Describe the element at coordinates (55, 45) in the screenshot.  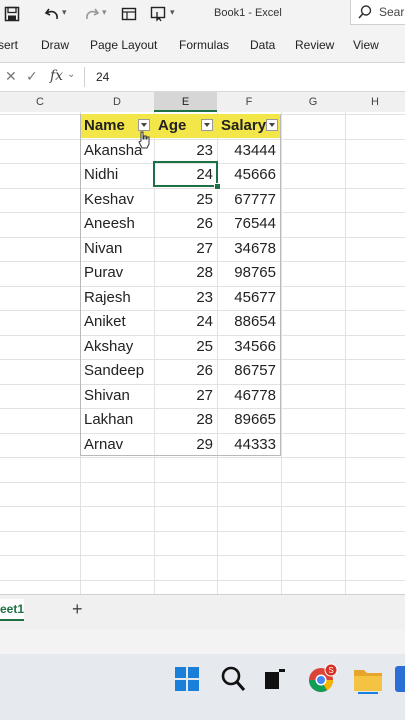
I see `tab-draw: Draw` at that location.